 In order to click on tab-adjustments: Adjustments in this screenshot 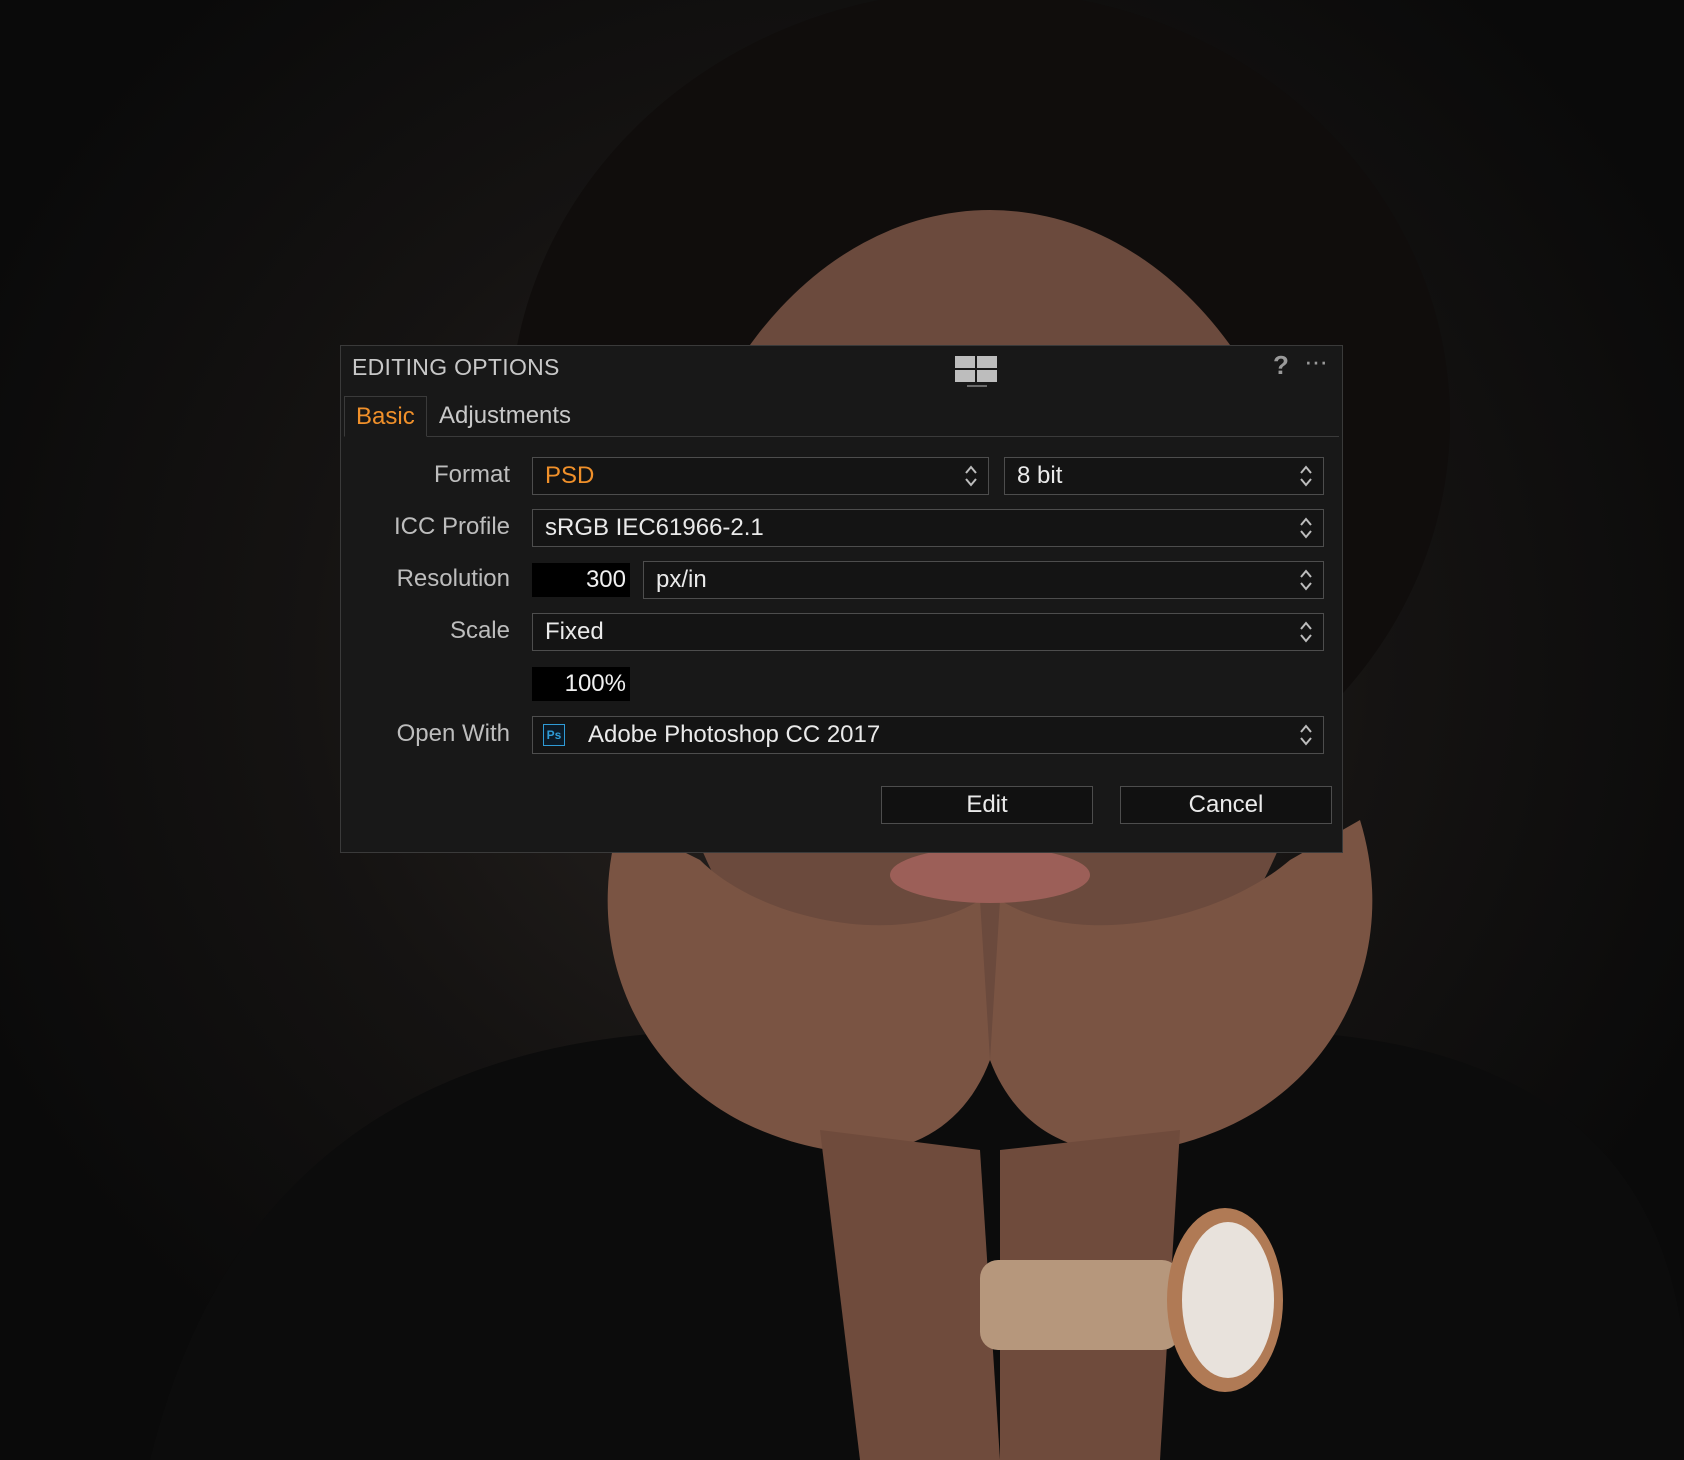, I will do `click(505, 416)`.